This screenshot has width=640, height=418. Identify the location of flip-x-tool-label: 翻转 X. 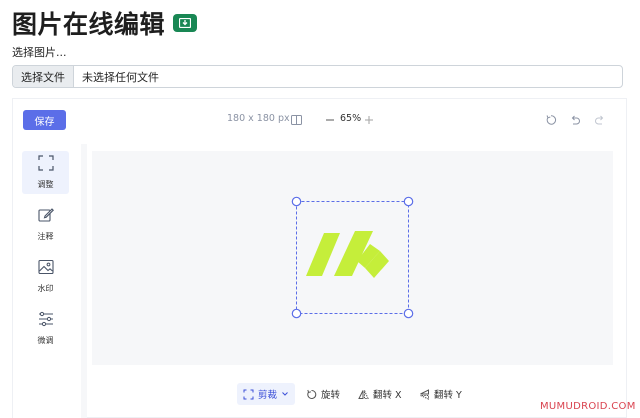
(387, 395).